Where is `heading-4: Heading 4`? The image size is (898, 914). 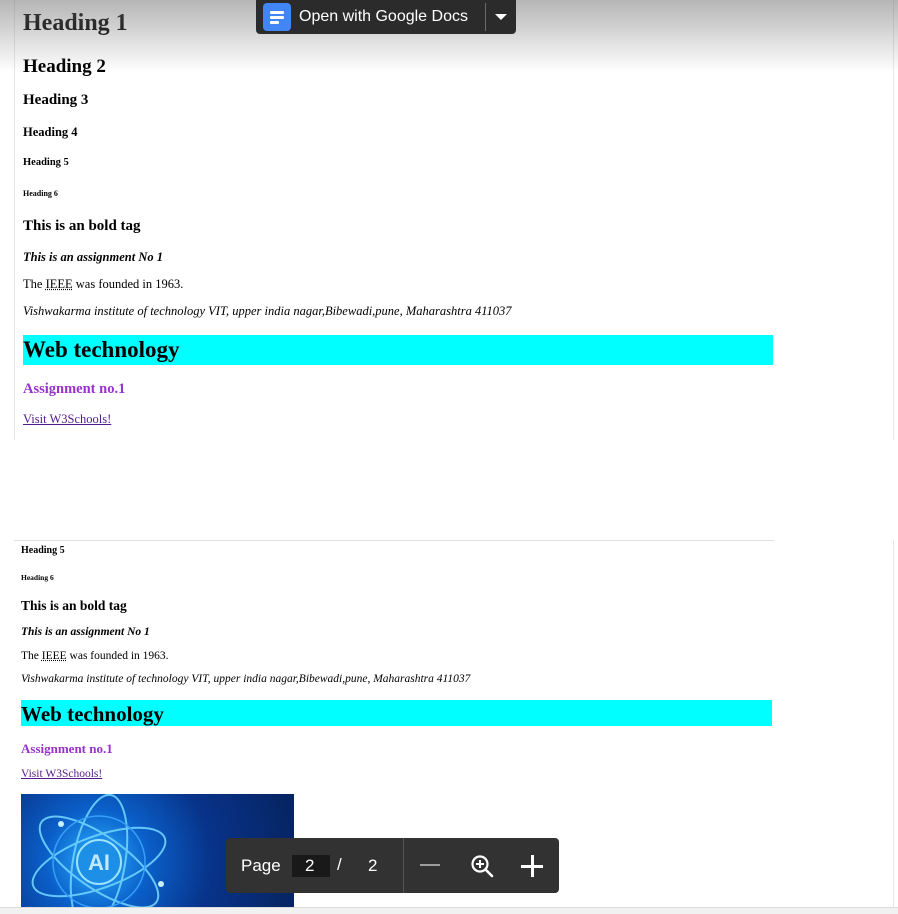 heading-4: Heading 4 is located at coordinates (50, 132).